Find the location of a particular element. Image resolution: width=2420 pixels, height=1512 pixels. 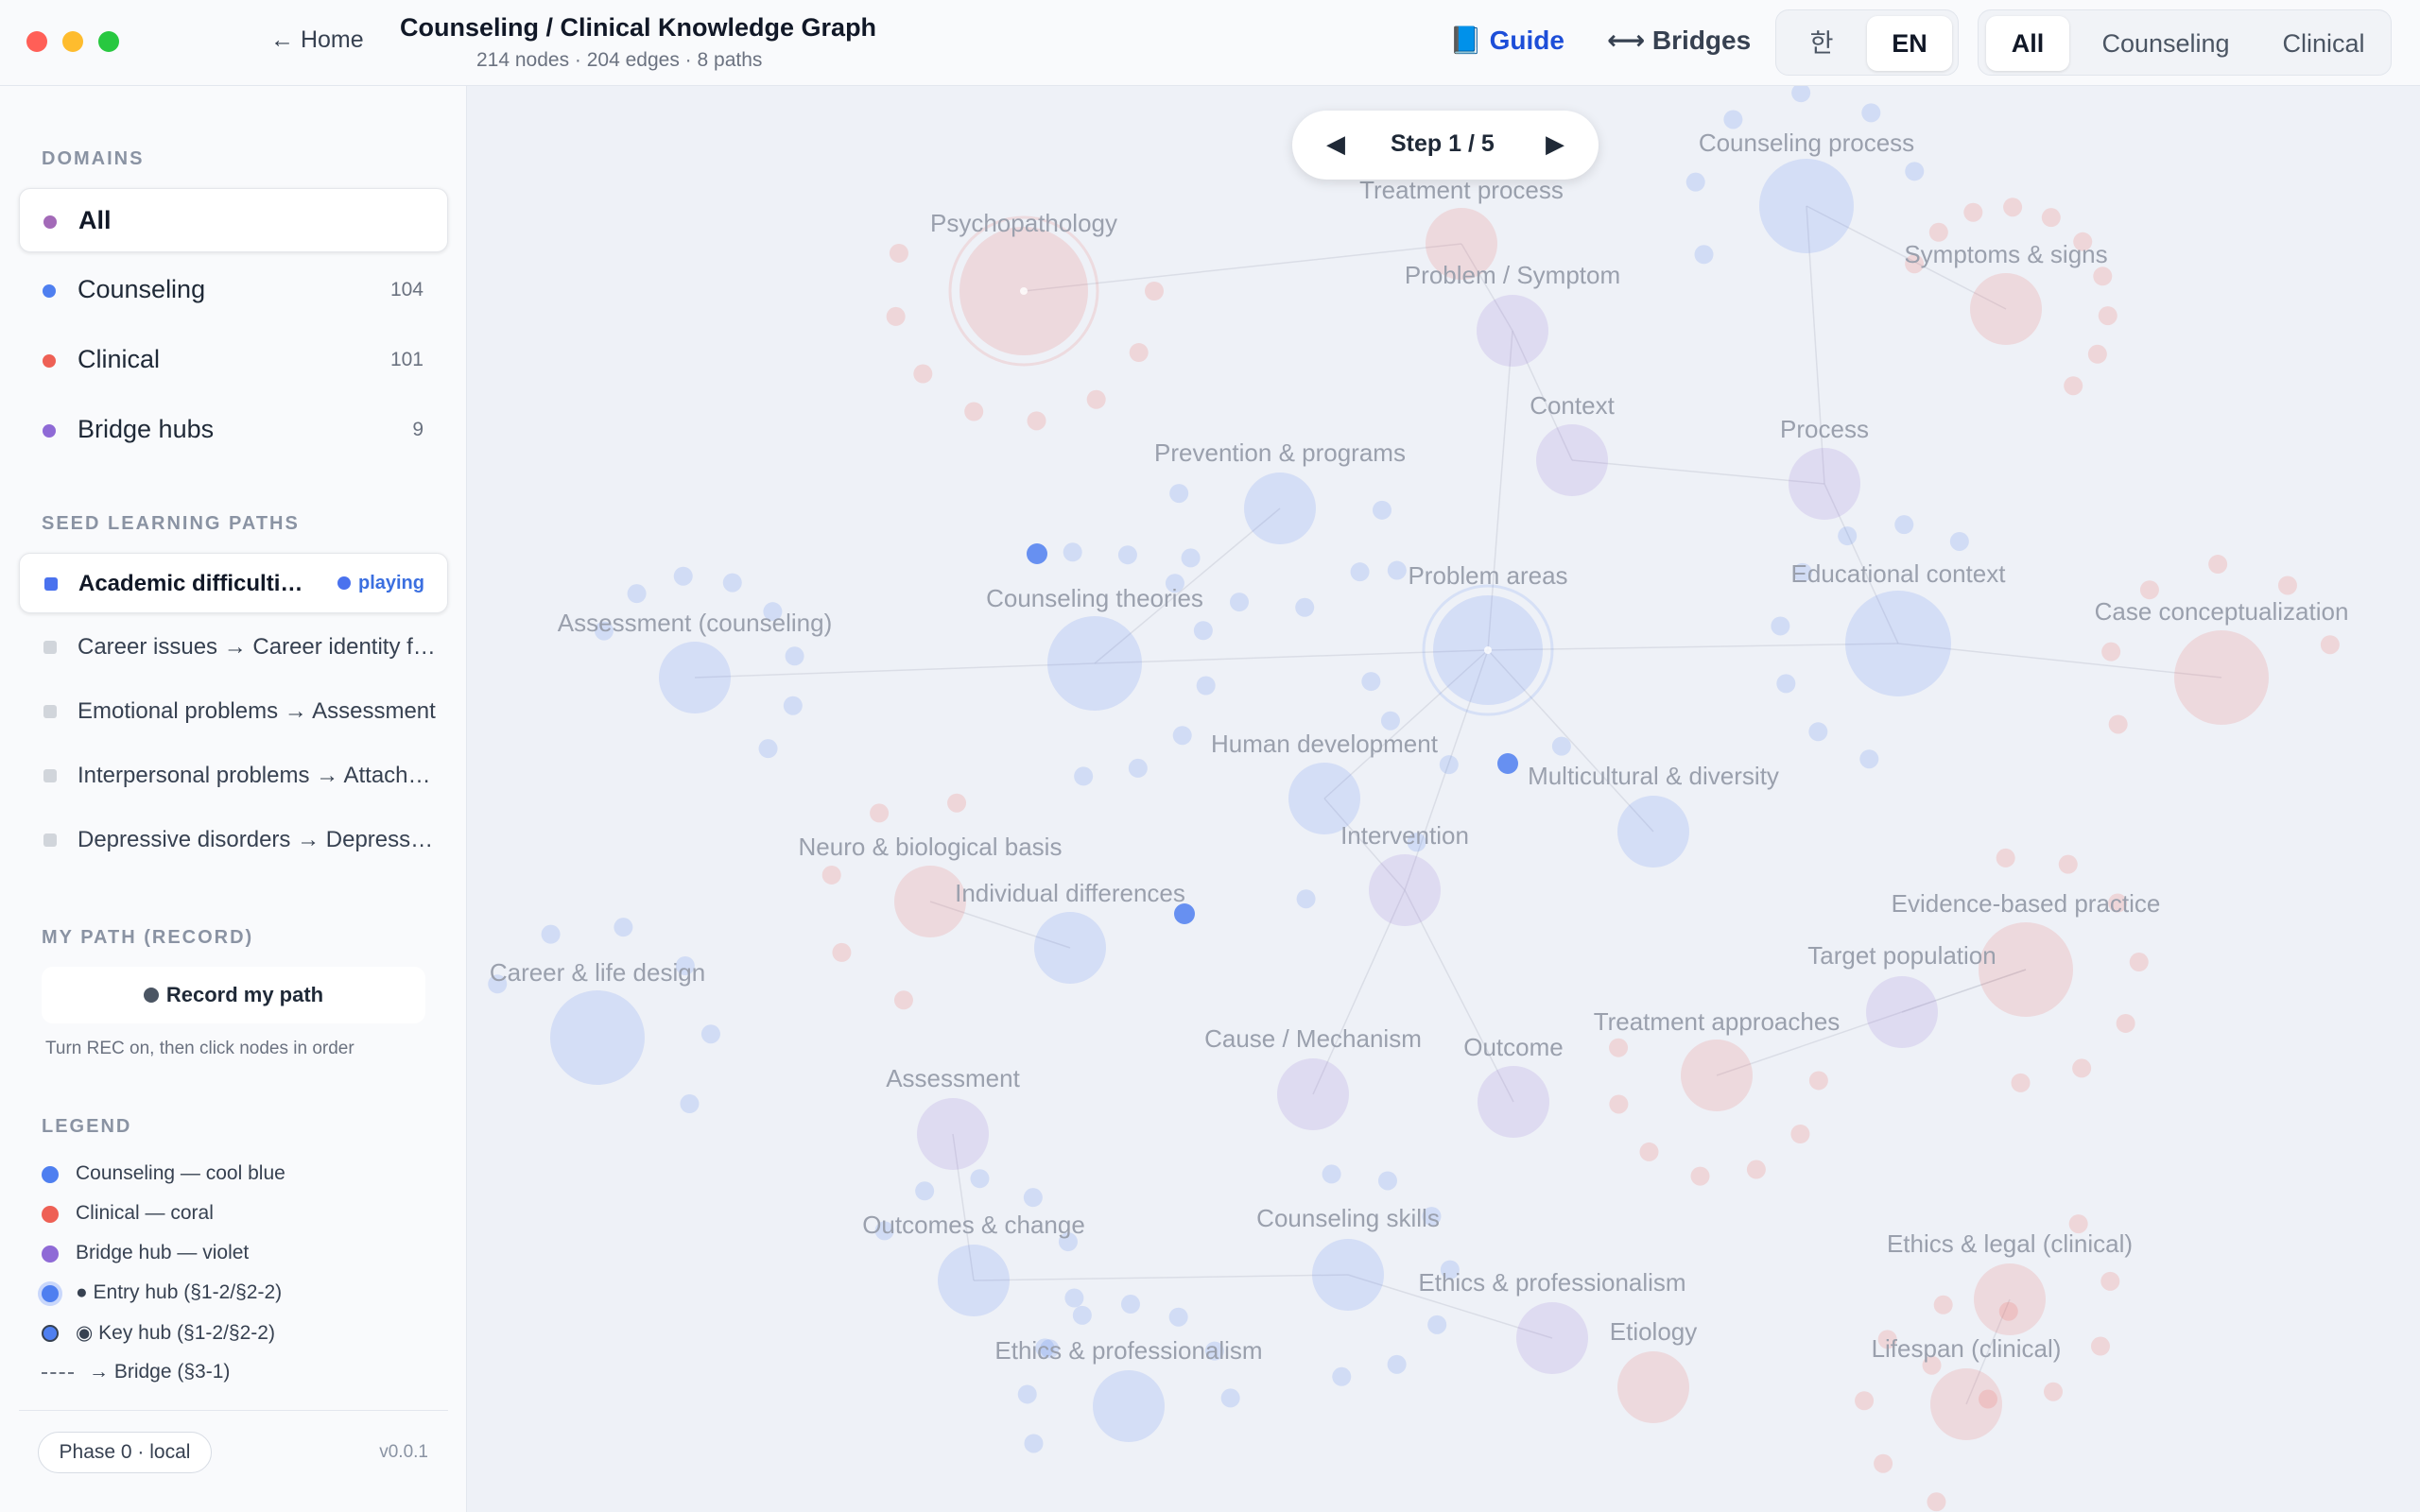

domain-item-all: All is located at coordinates (234, 220).